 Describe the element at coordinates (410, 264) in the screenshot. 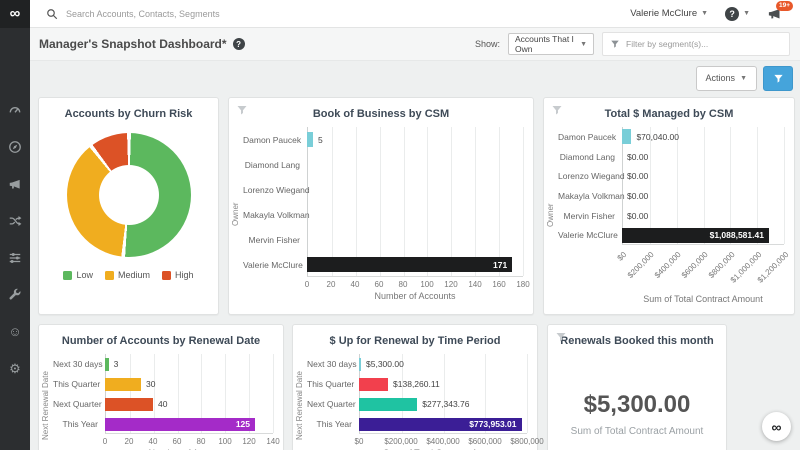

I see `data-bar: 171` at that location.